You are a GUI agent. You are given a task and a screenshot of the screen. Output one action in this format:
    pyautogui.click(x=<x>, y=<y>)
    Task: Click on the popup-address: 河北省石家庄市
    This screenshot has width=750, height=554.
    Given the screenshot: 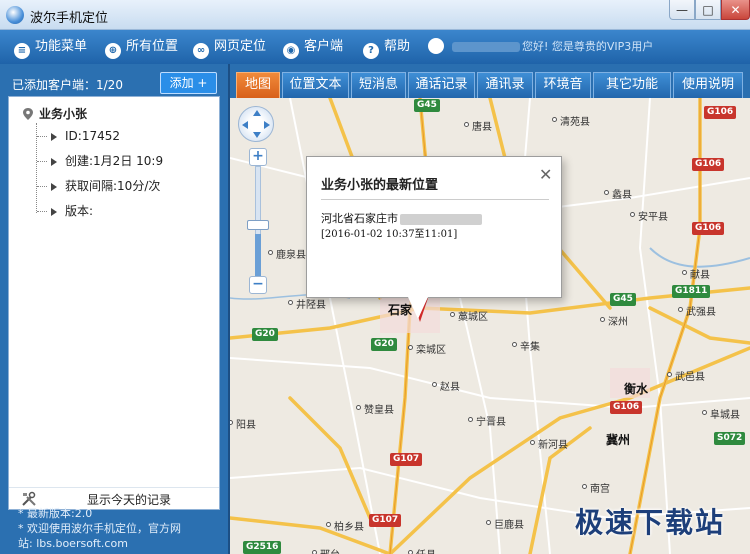 What is the action you would take?
    pyautogui.click(x=401, y=218)
    